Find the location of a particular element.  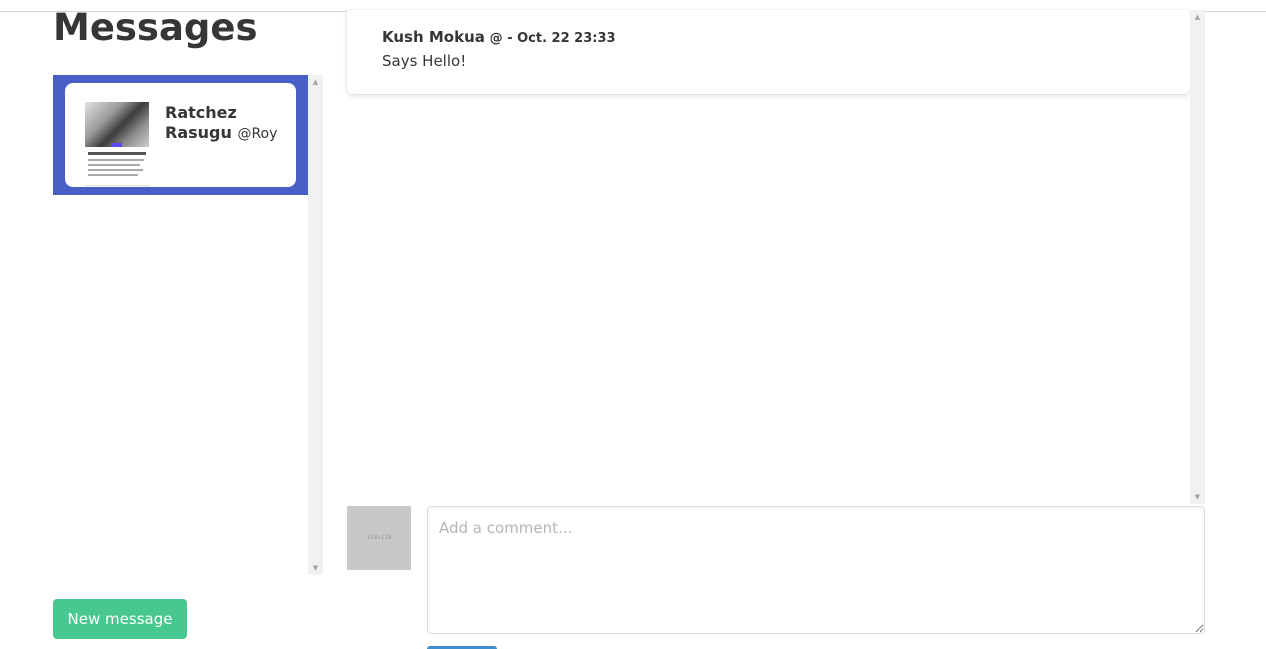

conversation-contact-handle: @Roy is located at coordinates (257, 134).